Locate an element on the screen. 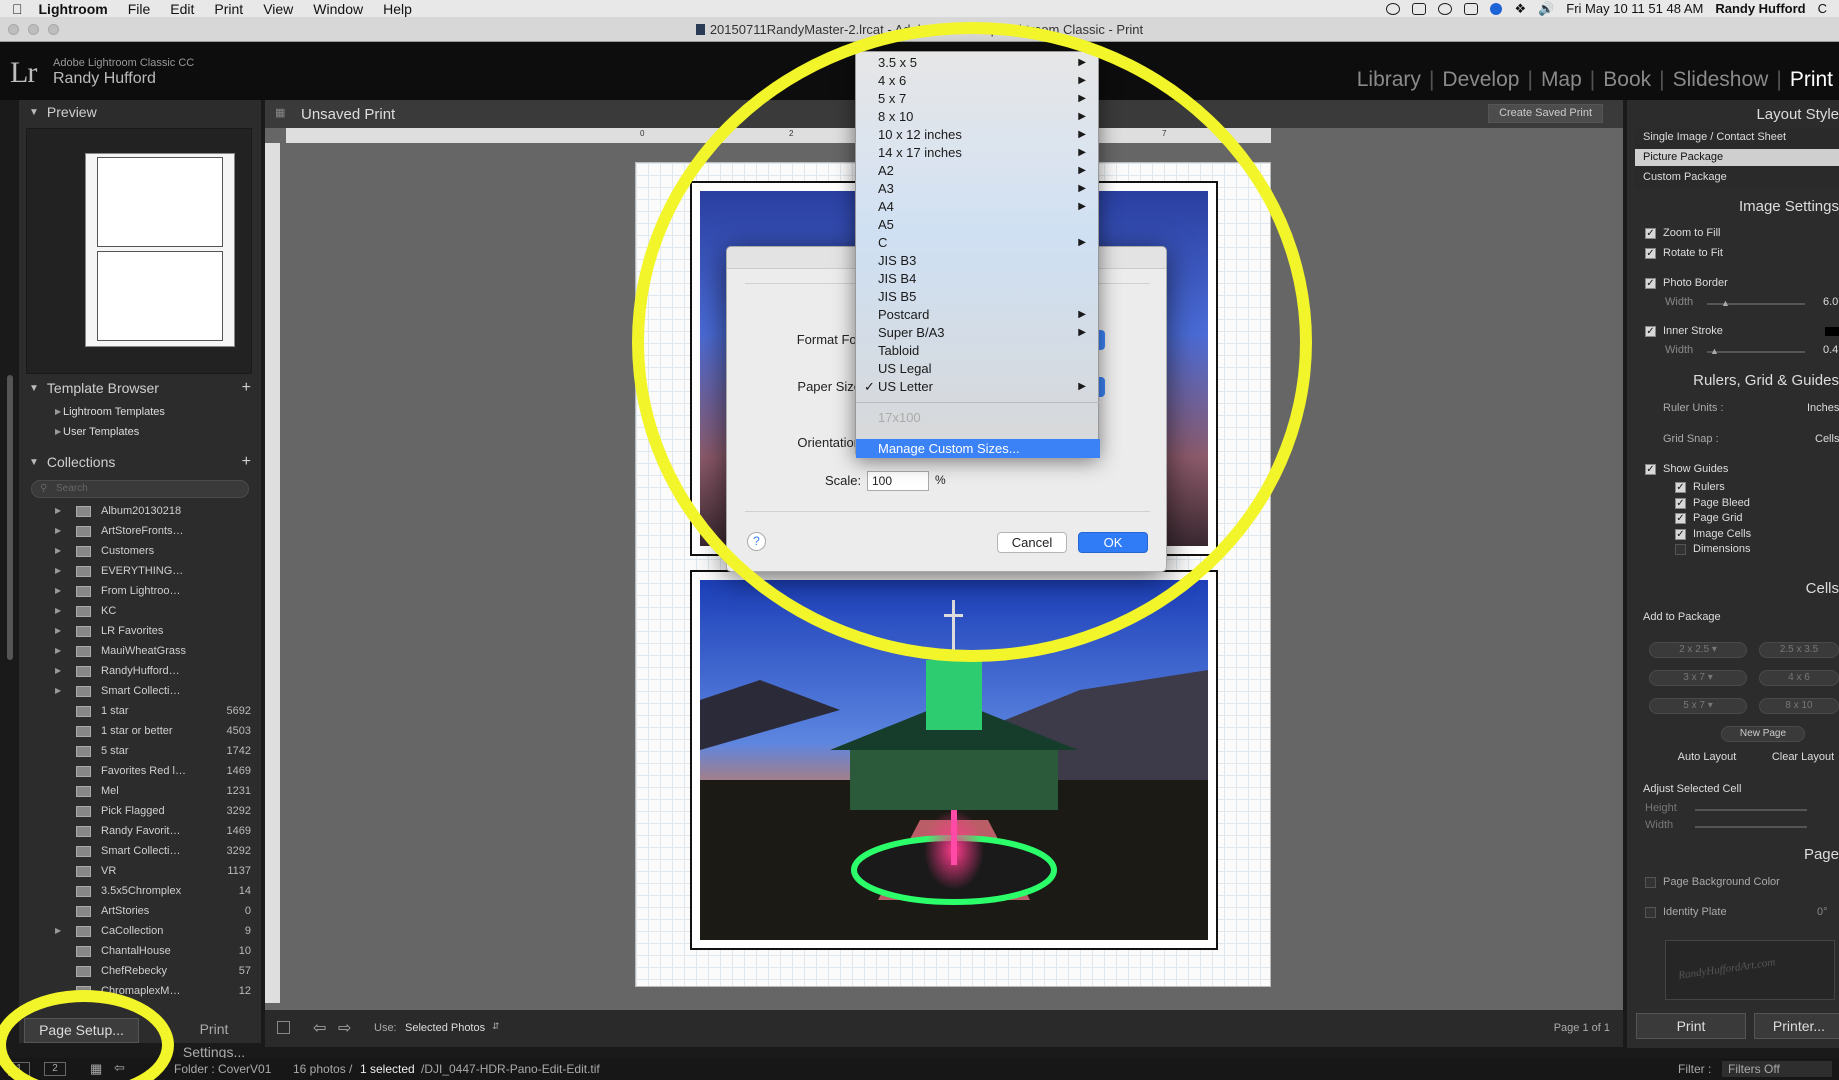 The image size is (1839, 1080). paper-size-item: Super B/A3 ▶ is located at coordinates (978, 333).